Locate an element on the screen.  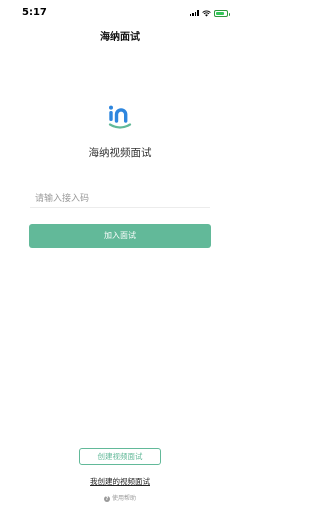
signal-icon is located at coordinates (194, 13).